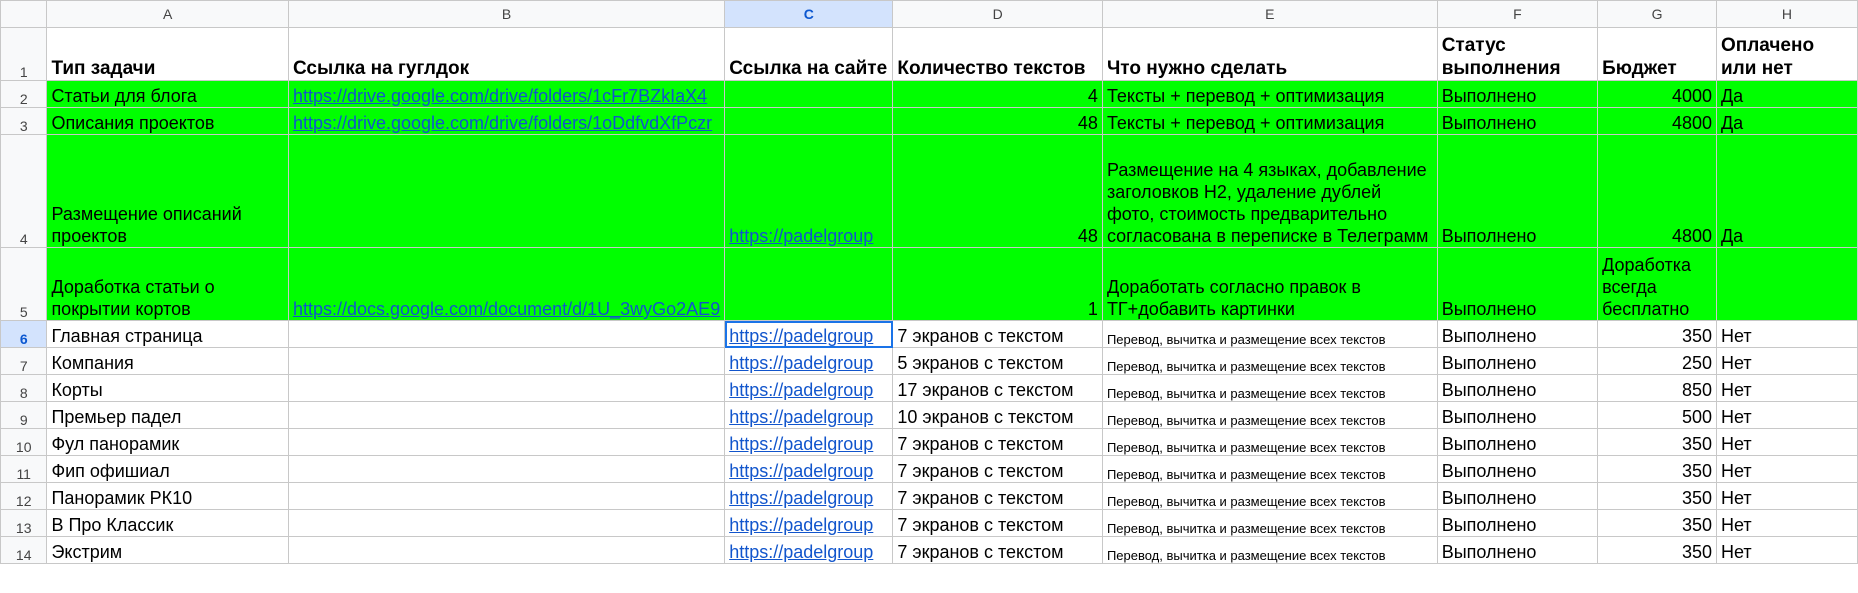 The width and height of the screenshot is (1858, 593). Describe the element at coordinates (24, 284) in the screenshot. I see `row-header: 5` at that location.